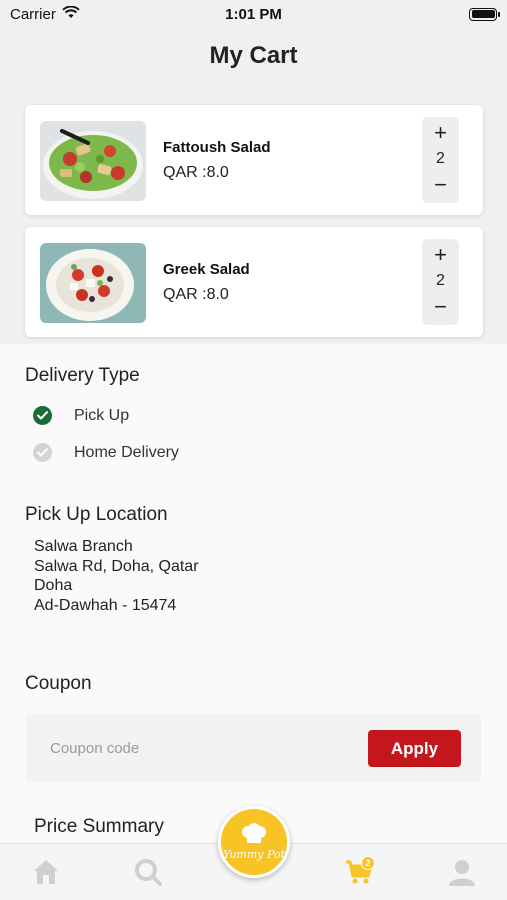  I want to click on nav-home, so click(46, 874).